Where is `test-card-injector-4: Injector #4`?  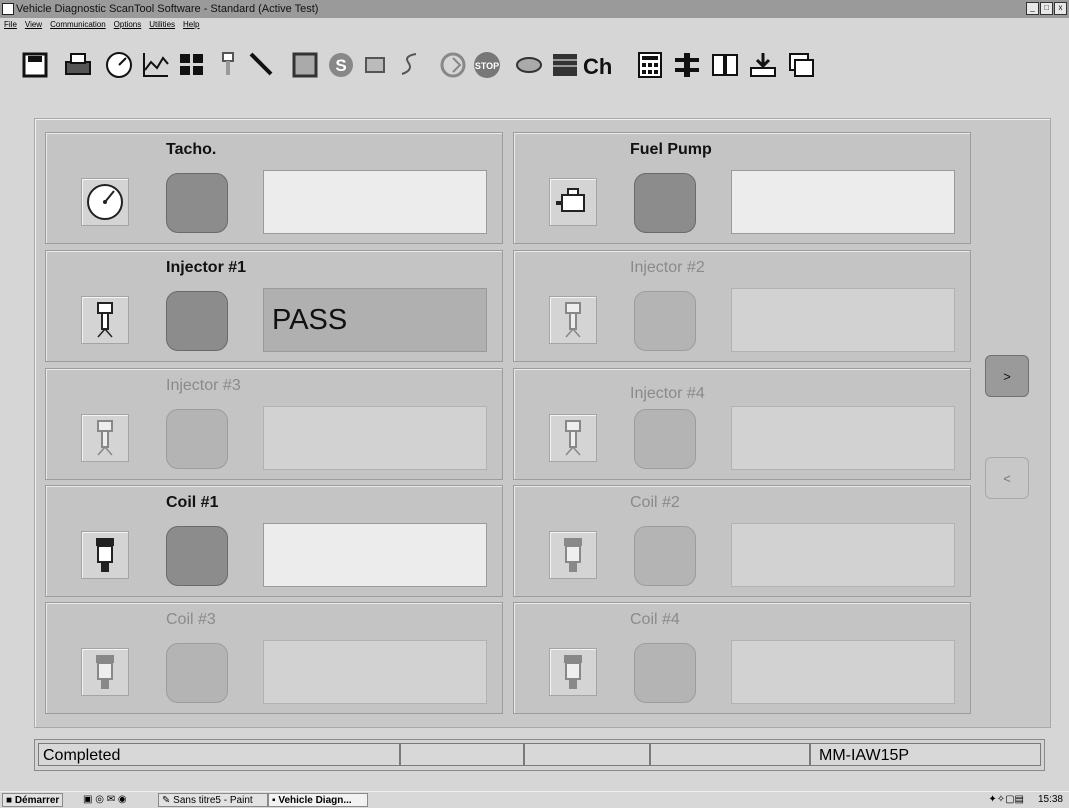 test-card-injector-4: Injector #4 is located at coordinates (742, 424).